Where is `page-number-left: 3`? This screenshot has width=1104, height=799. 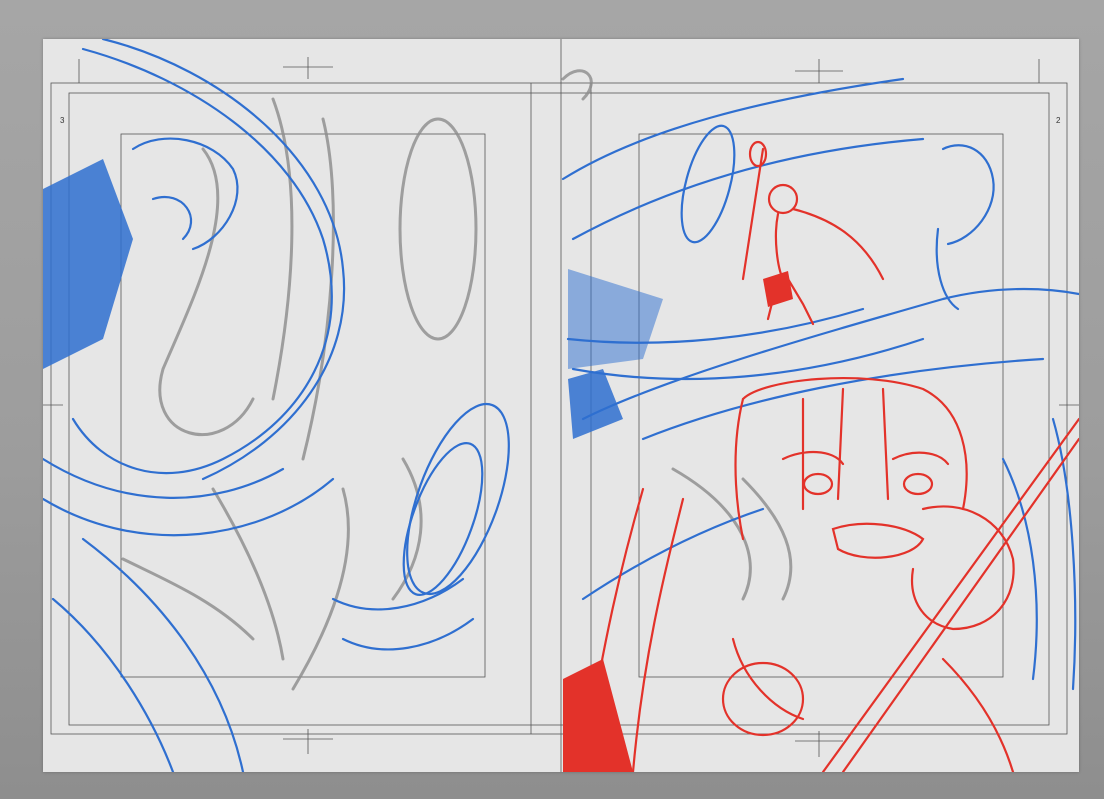 page-number-left: 3 is located at coordinates (62, 120).